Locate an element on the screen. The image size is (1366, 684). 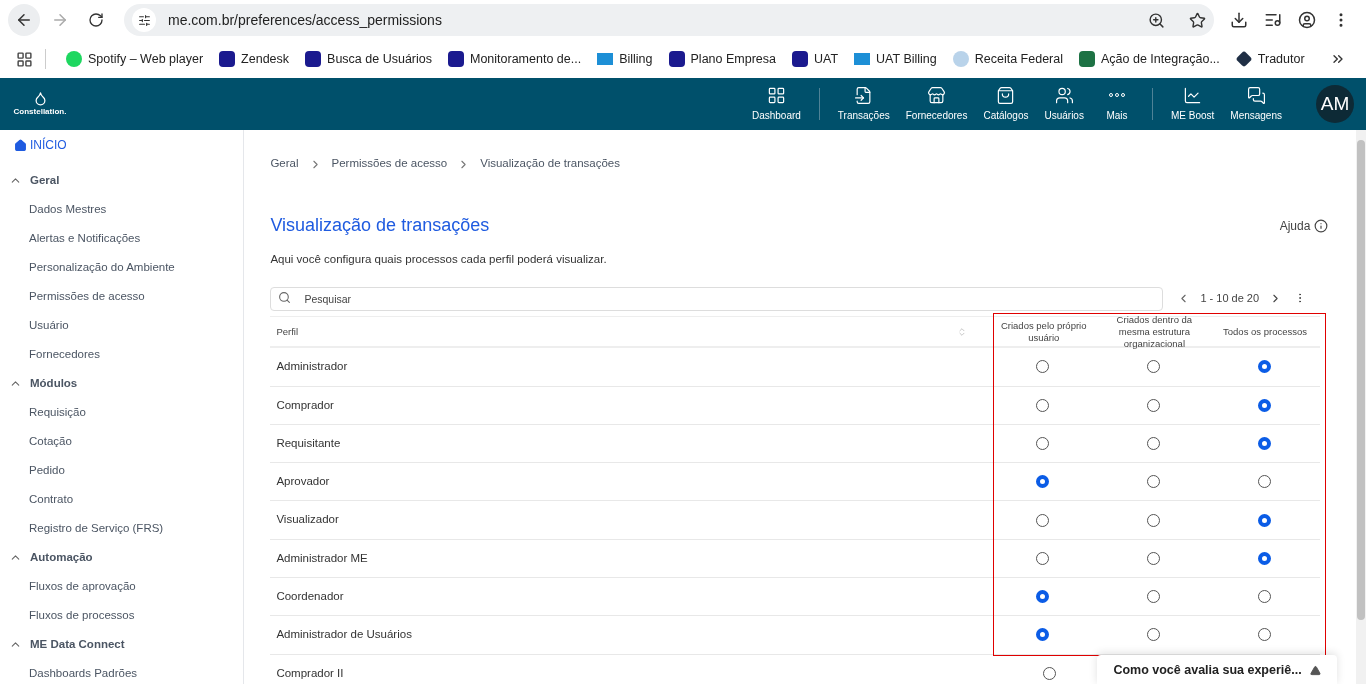
table-cell-text: Requisitante is located at coordinates (308, 443).